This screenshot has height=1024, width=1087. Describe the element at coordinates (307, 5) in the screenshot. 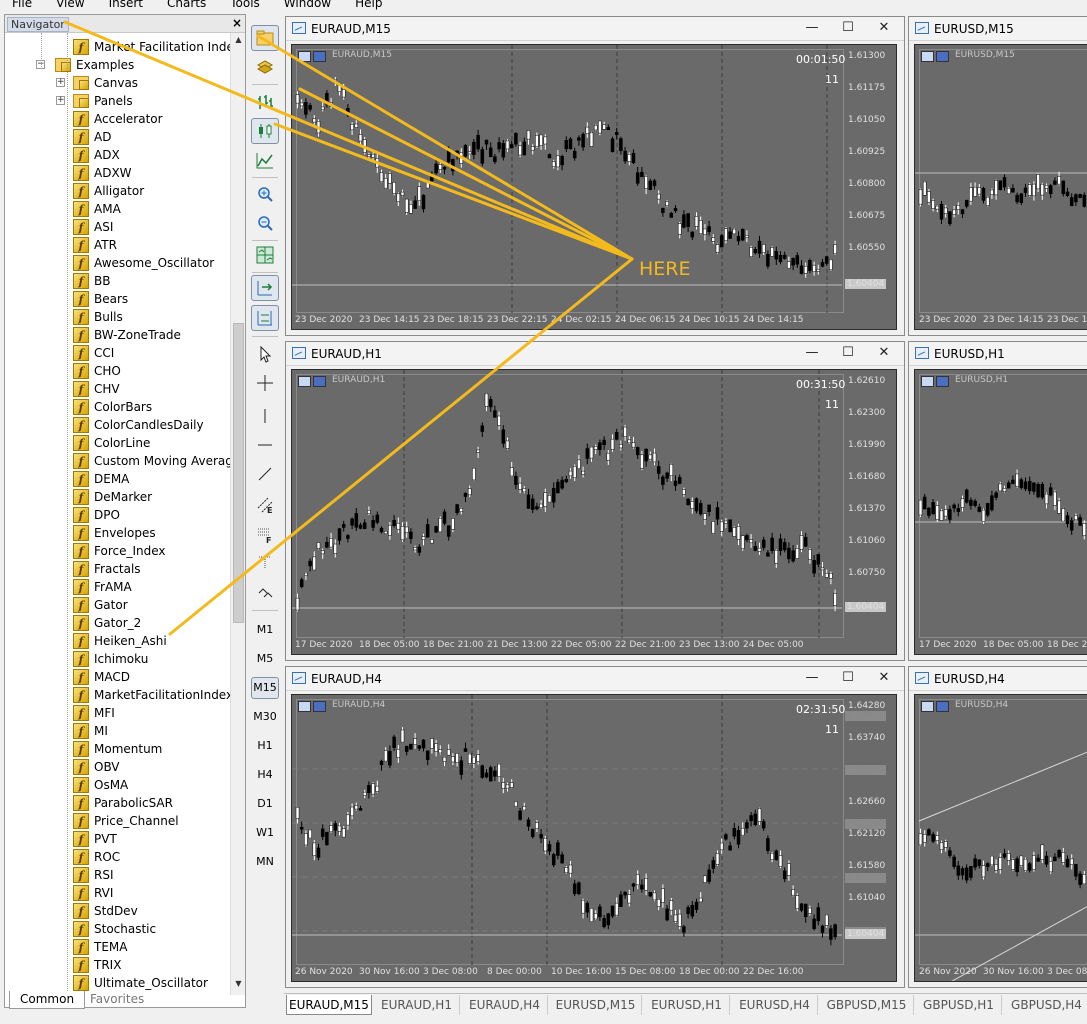

I see `menu-window: Window` at that location.